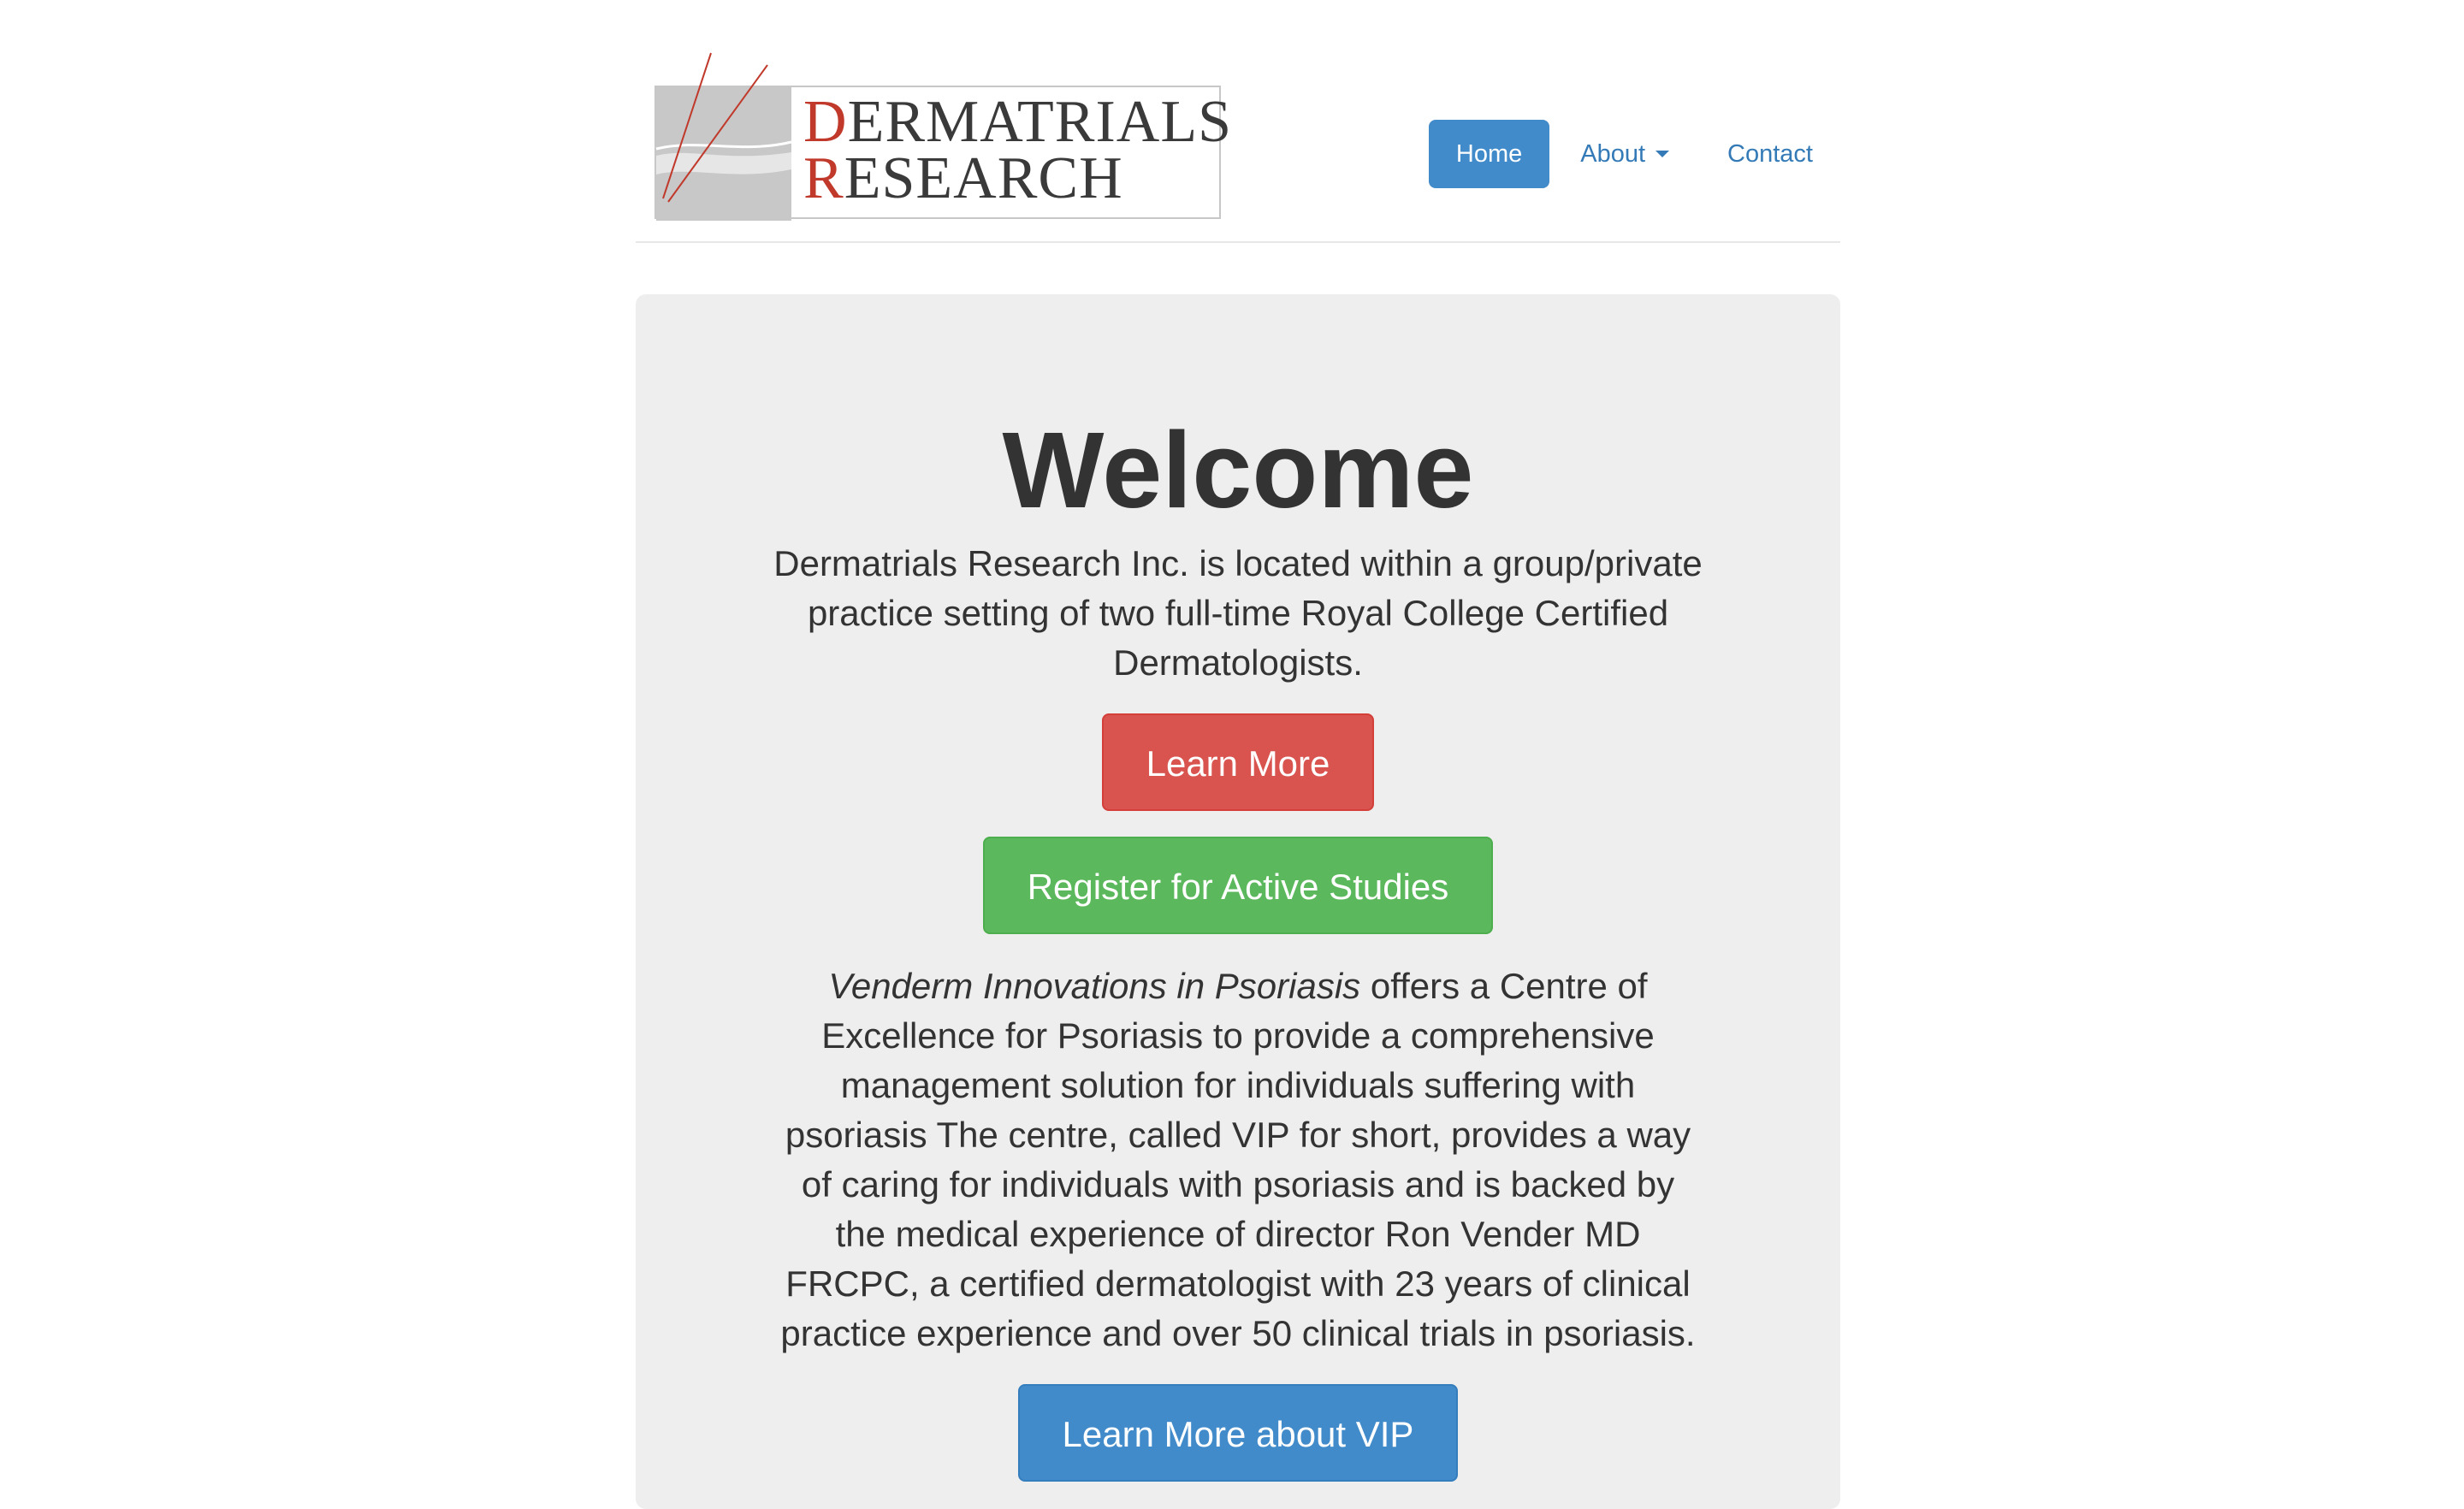 The height and width of the screenshot is (1509, 2464). Describe the element at coordinates (1663, 154) in the screenshot. I see `caret-down-icon` at that location.